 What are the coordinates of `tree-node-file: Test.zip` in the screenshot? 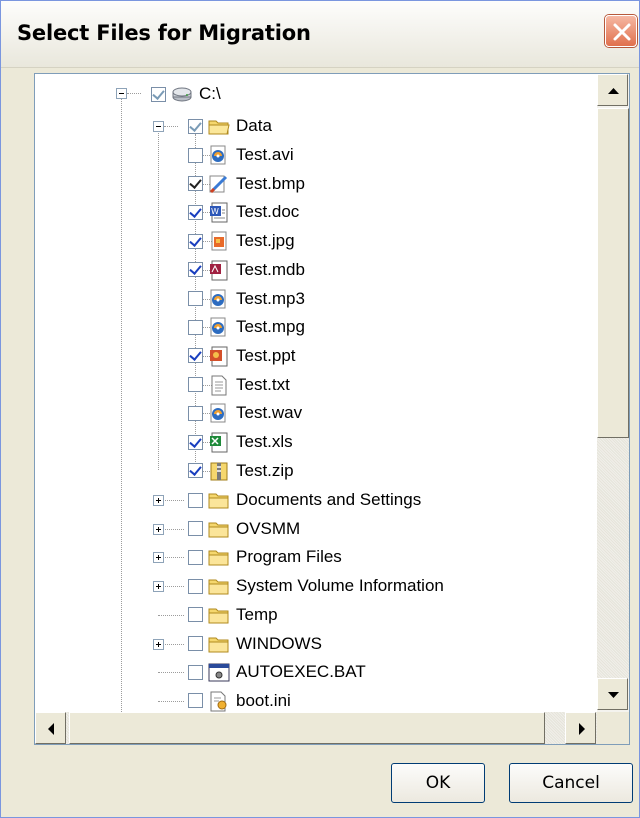 It's located at (241, 471).